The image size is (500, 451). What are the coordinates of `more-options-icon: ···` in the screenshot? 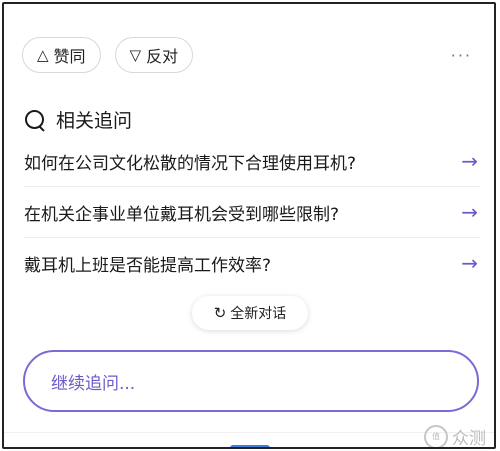 It's located at (461, 55).